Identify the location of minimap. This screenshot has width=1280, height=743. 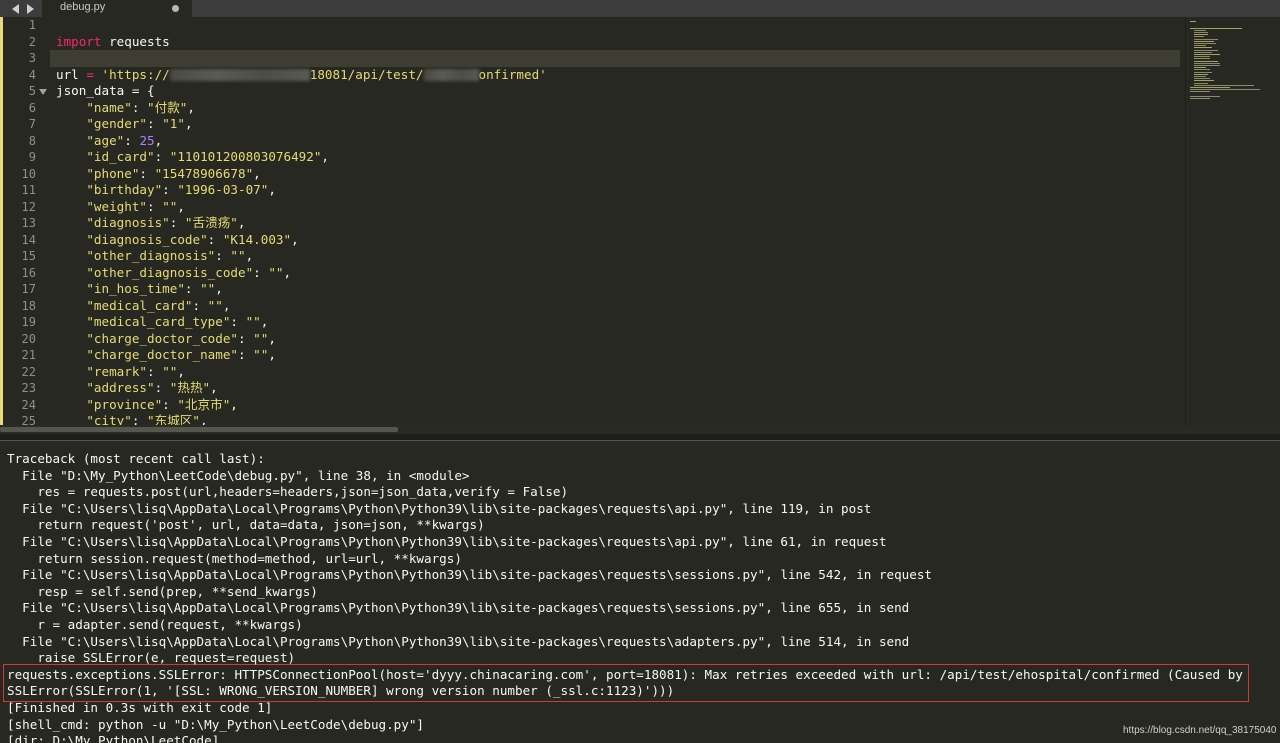
(1232, 221).